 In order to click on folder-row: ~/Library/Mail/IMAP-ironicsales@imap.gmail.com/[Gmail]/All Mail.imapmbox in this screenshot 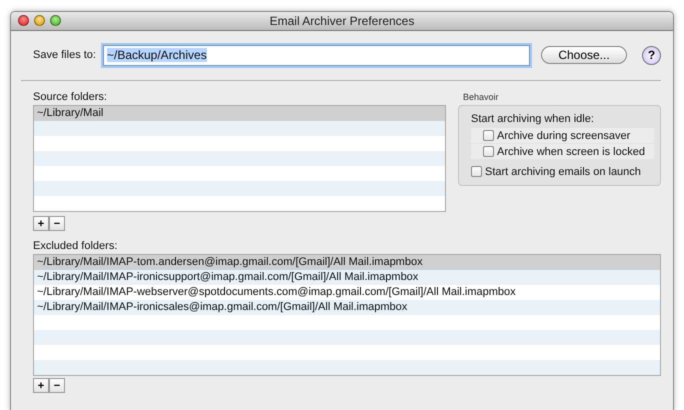, I will do `click(347, 307)`.